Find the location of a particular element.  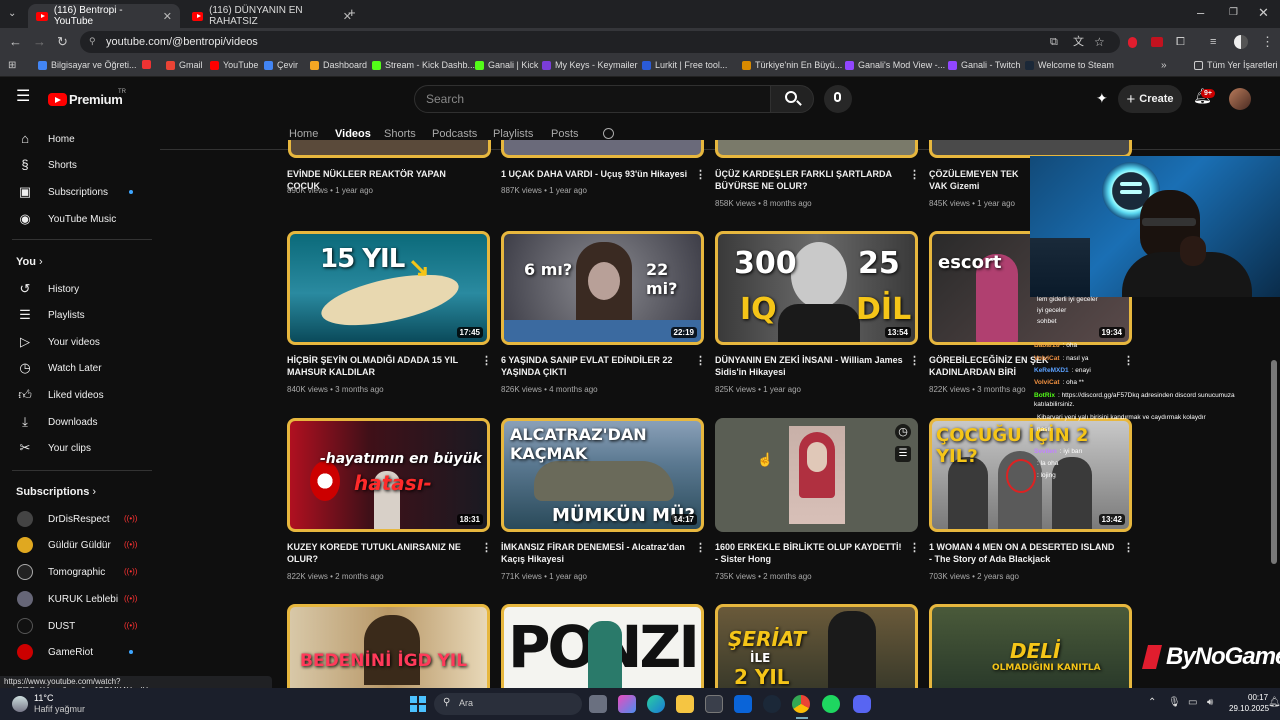

search-input: Search is located at coordinates (592, 99).